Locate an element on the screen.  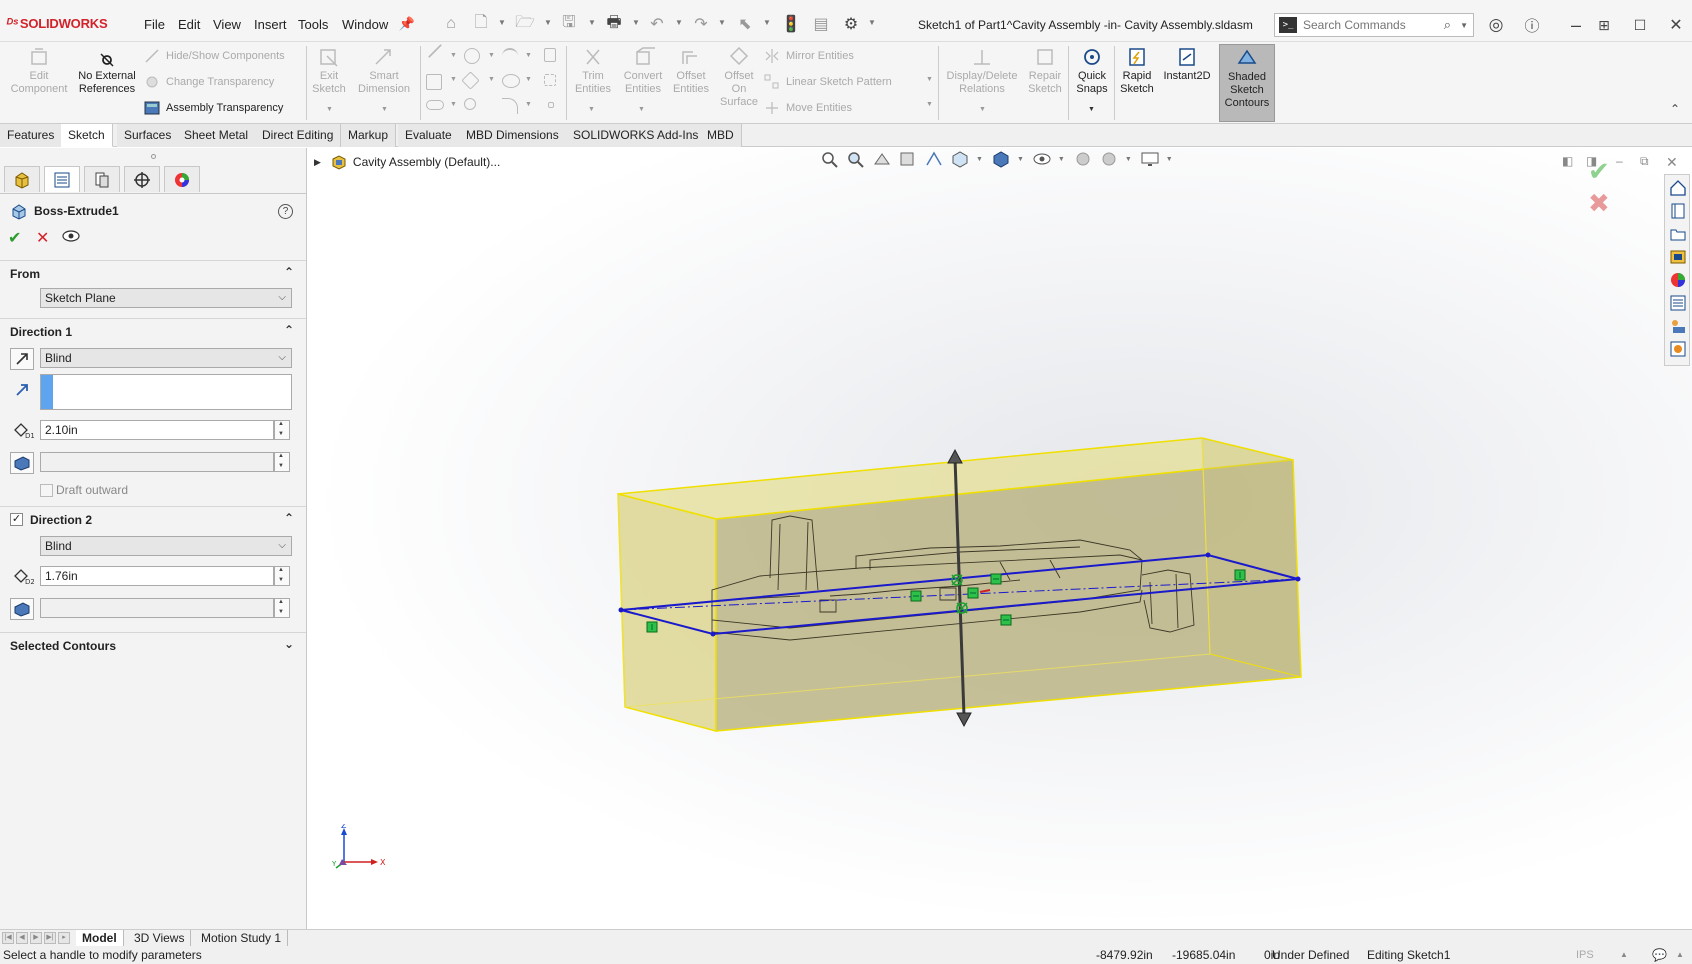
direction-of-extrusion-selection-box is located at coordinates (166, 392).